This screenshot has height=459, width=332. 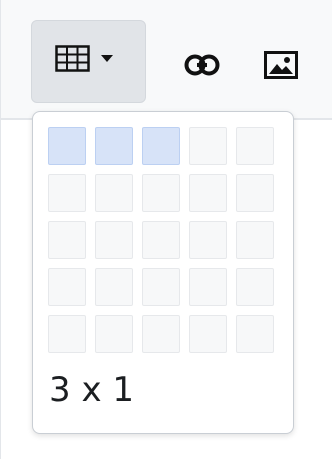 What do you see at coordinates (91, 390) in the screenshot?
I see `table-size-label: 3 x 1` at bounding box center [91, 390].